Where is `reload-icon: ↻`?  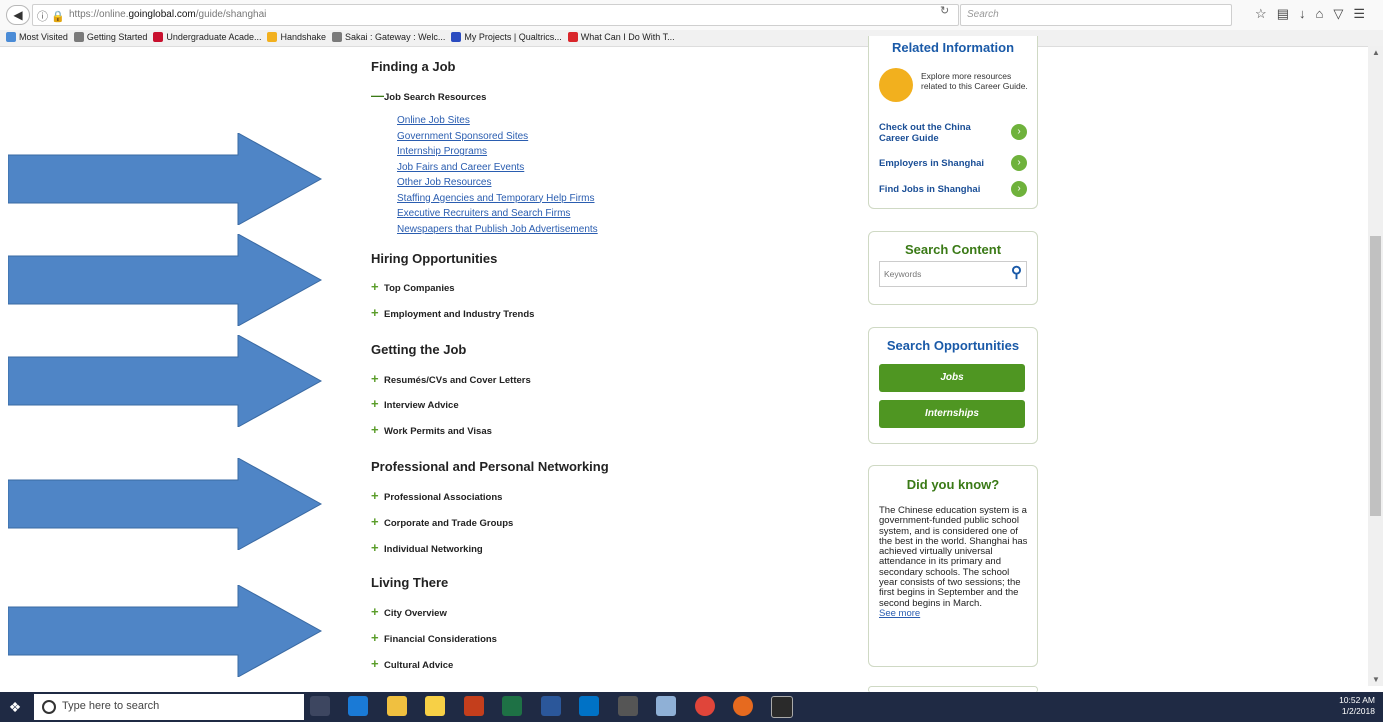 reload-icon: ↻ is located at coordinates (944, 10).